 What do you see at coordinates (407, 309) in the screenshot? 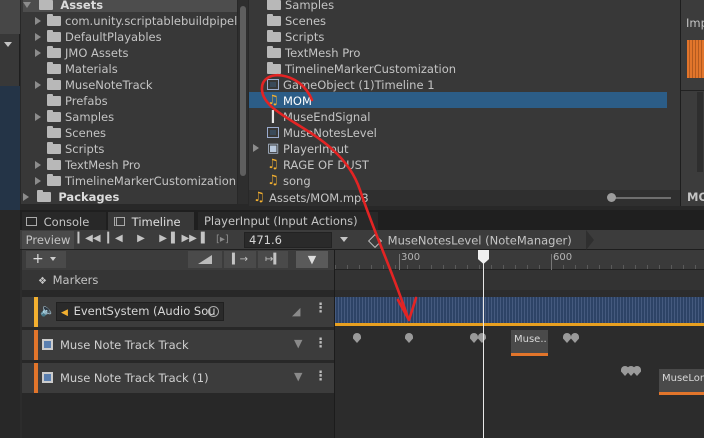
I see `annotation-arrowhead` at bounding box center [407, 309].